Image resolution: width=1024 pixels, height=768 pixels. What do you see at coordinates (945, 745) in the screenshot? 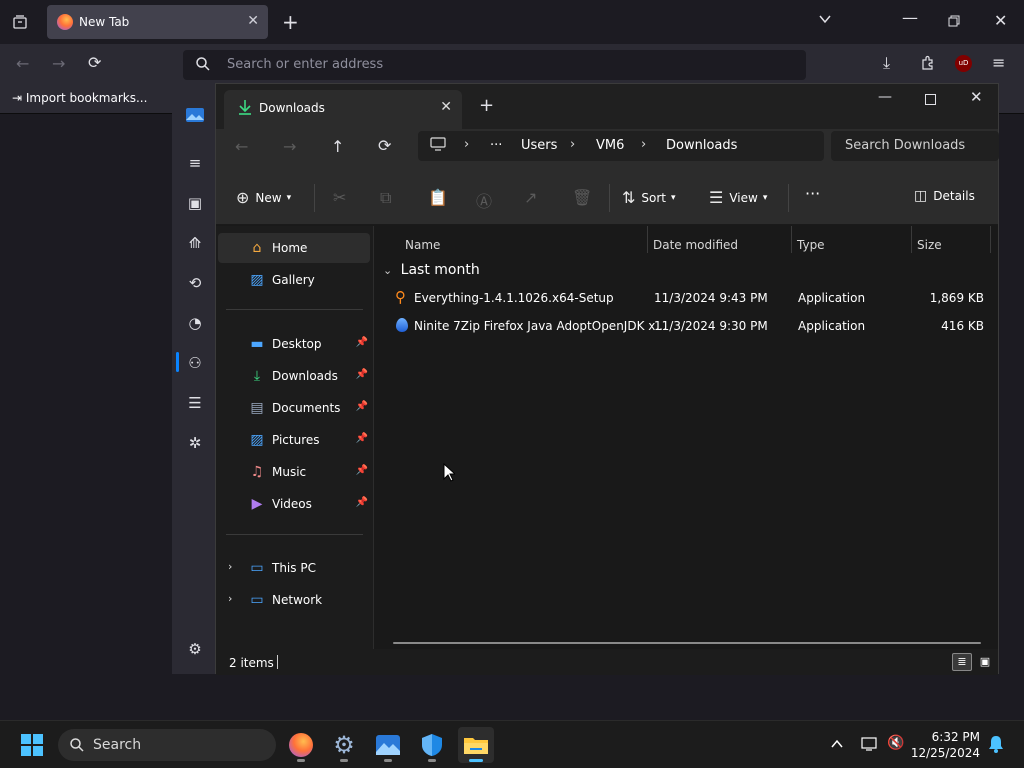
I see `system-clock: 6:32 PM 12/25/2024` at bounding box center [945, 745].